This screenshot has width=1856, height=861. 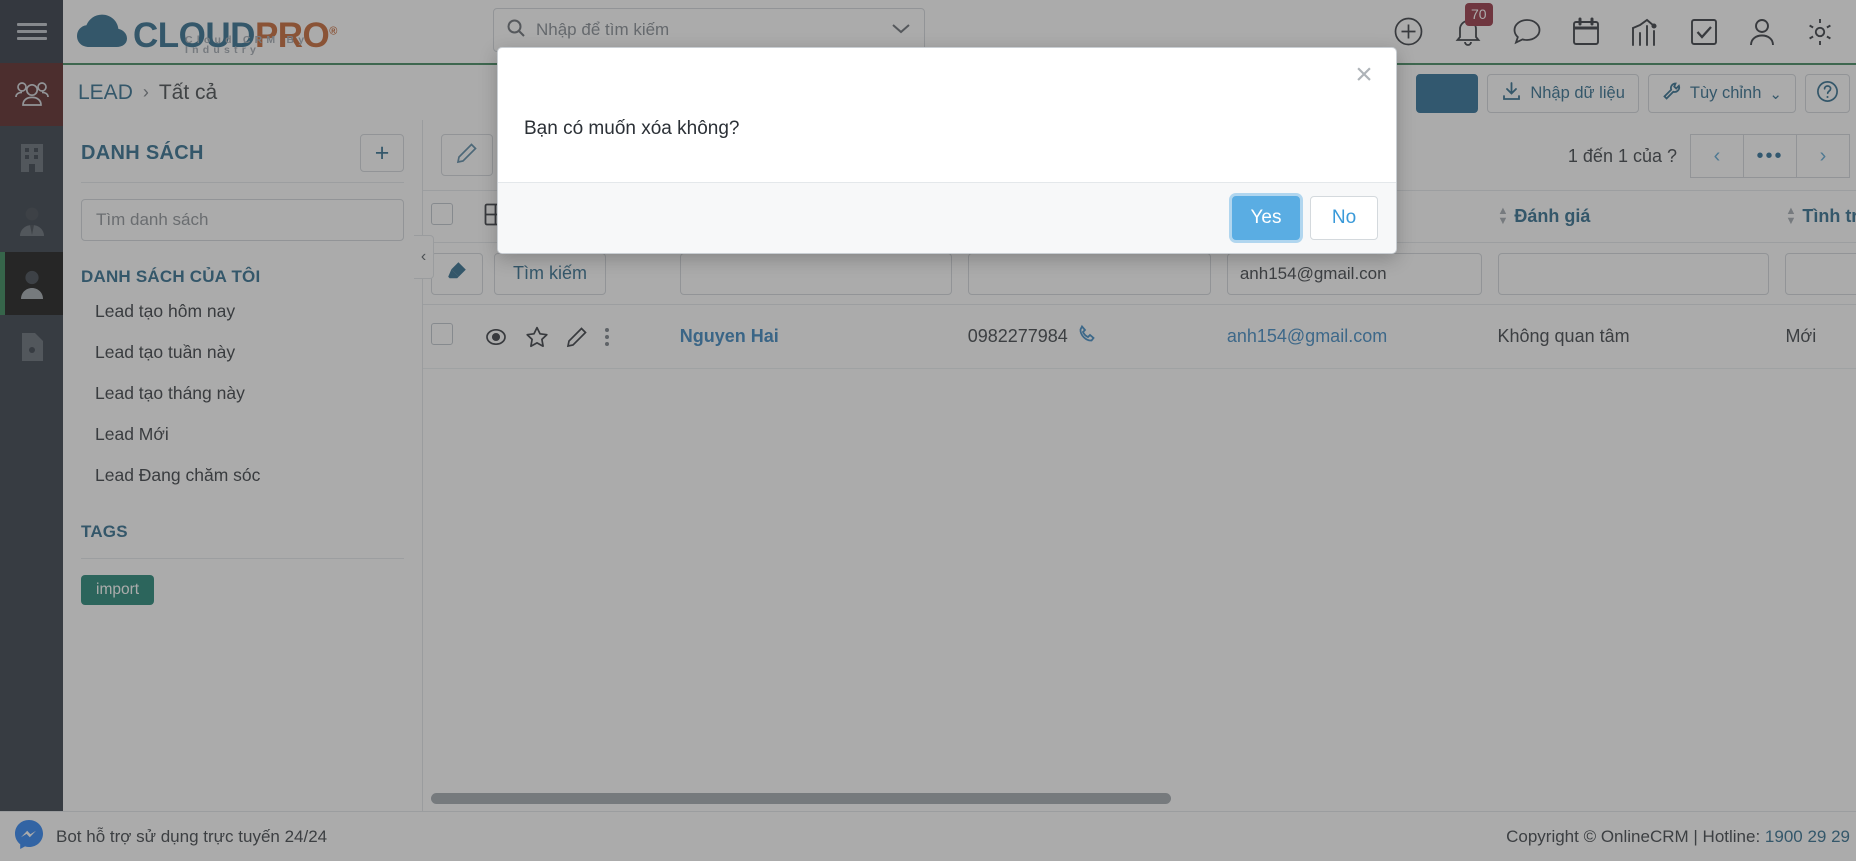 I want to click on confirm-no-button: No, so click(x=1344, y=218).